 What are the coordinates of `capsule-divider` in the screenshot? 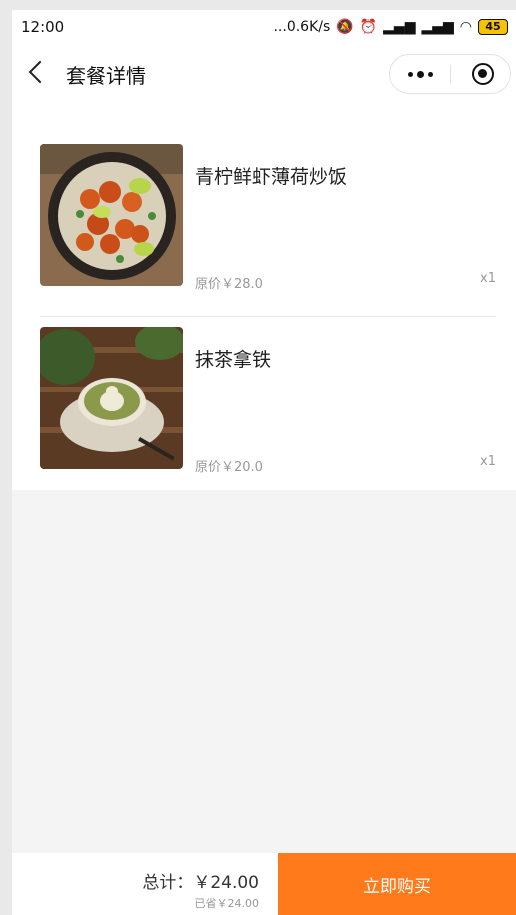 It's located at (450, 74).